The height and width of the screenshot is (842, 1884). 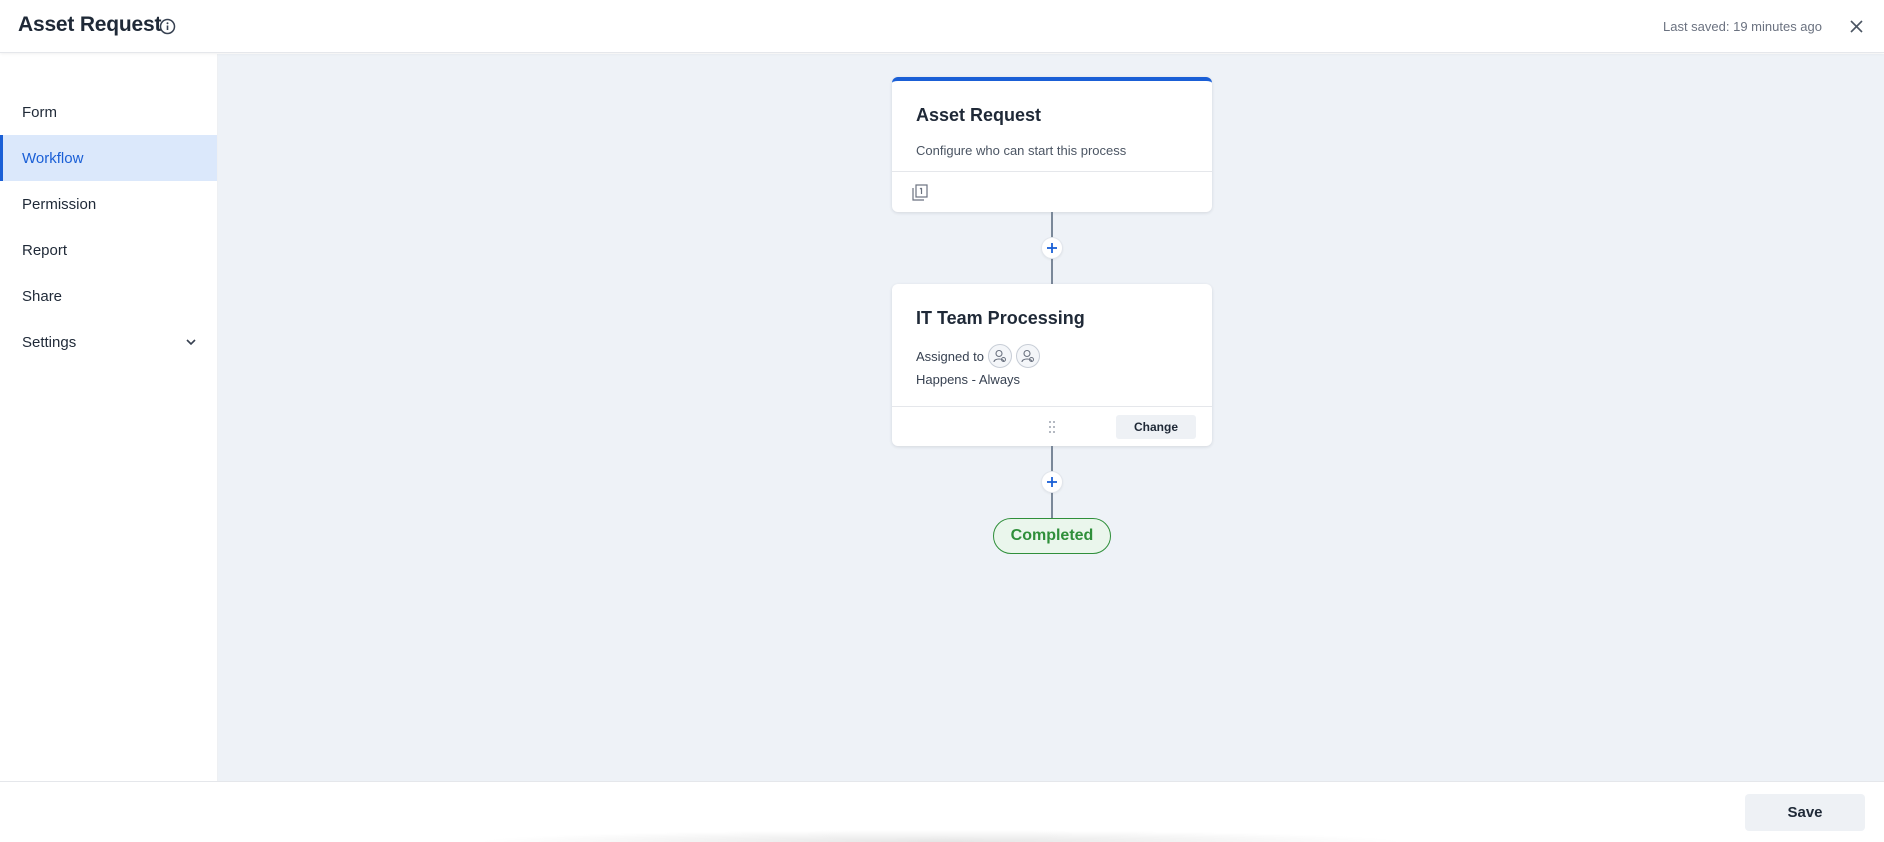 I want to click on top-bar: Asset Request Last saved: 19 minutes ago, so click(x=942, y=26).